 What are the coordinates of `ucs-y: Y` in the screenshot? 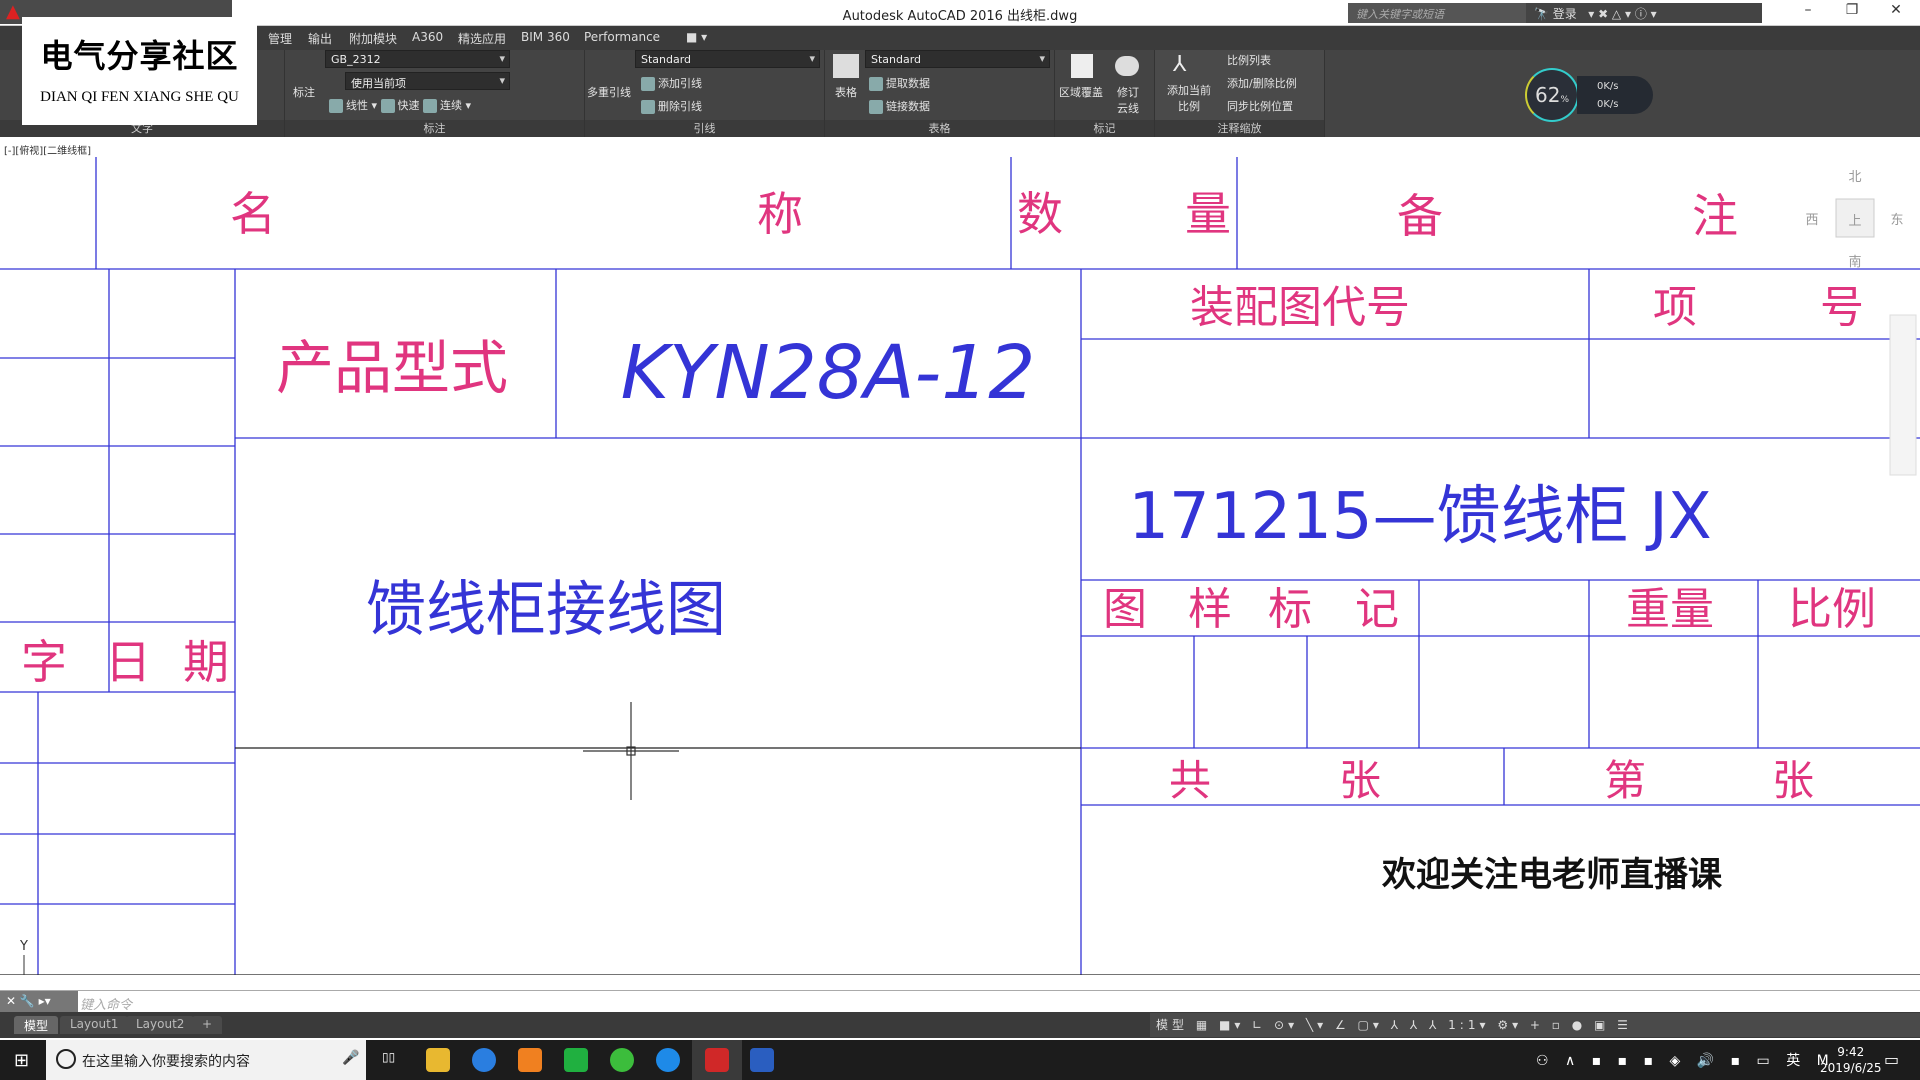 It's located at (23, 946).